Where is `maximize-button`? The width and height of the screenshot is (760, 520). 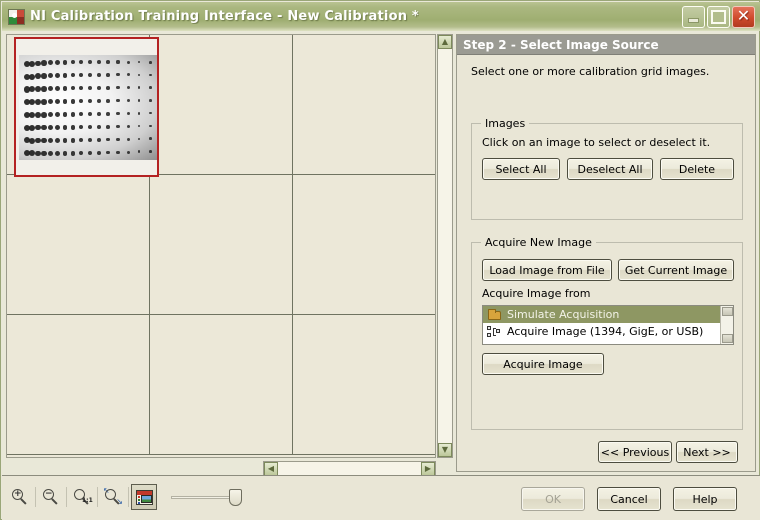
maximize-button is located at coordinates (718, 16).